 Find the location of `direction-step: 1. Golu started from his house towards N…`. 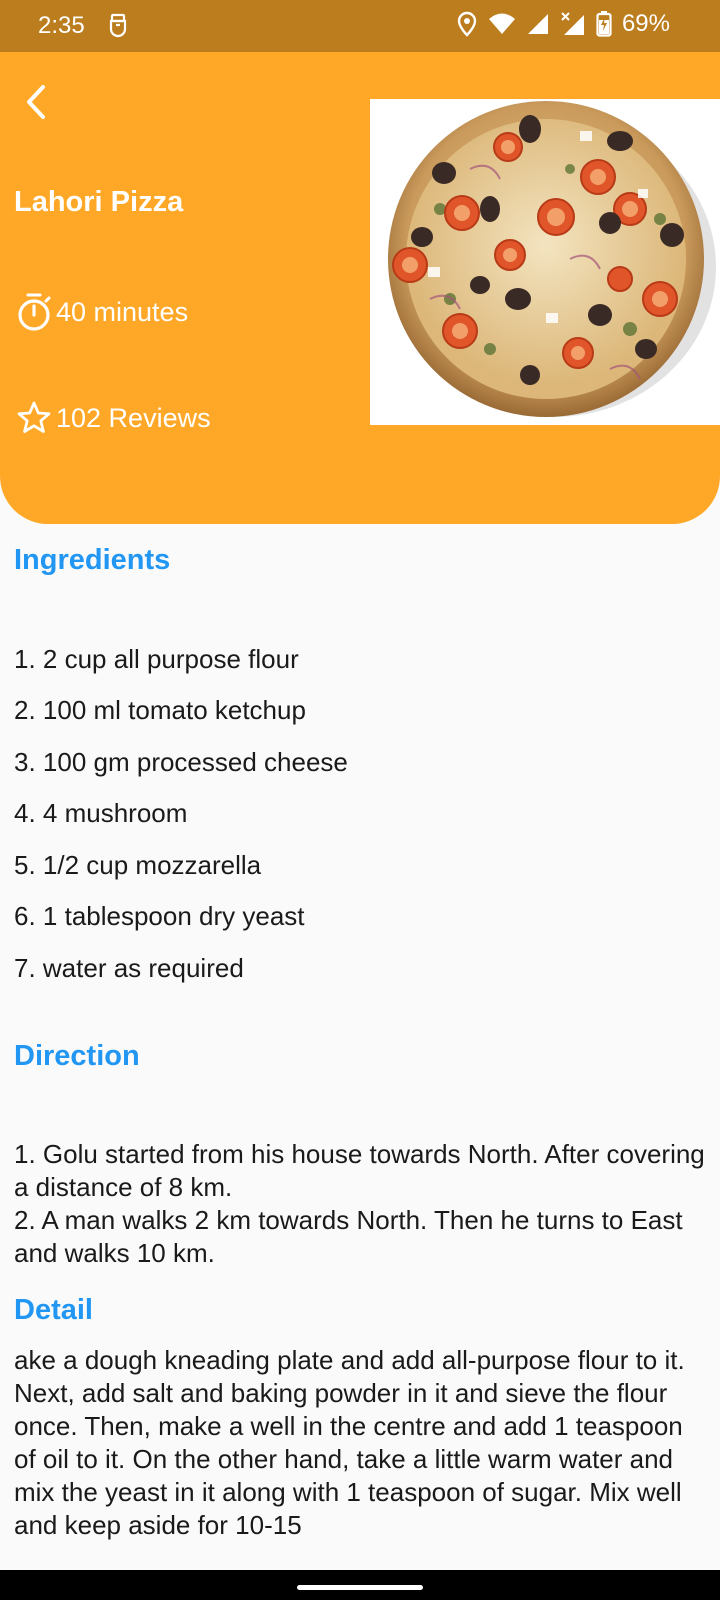

direction-step: 1. Golu started from his house towards N… is located at coordinates (359, 1170).